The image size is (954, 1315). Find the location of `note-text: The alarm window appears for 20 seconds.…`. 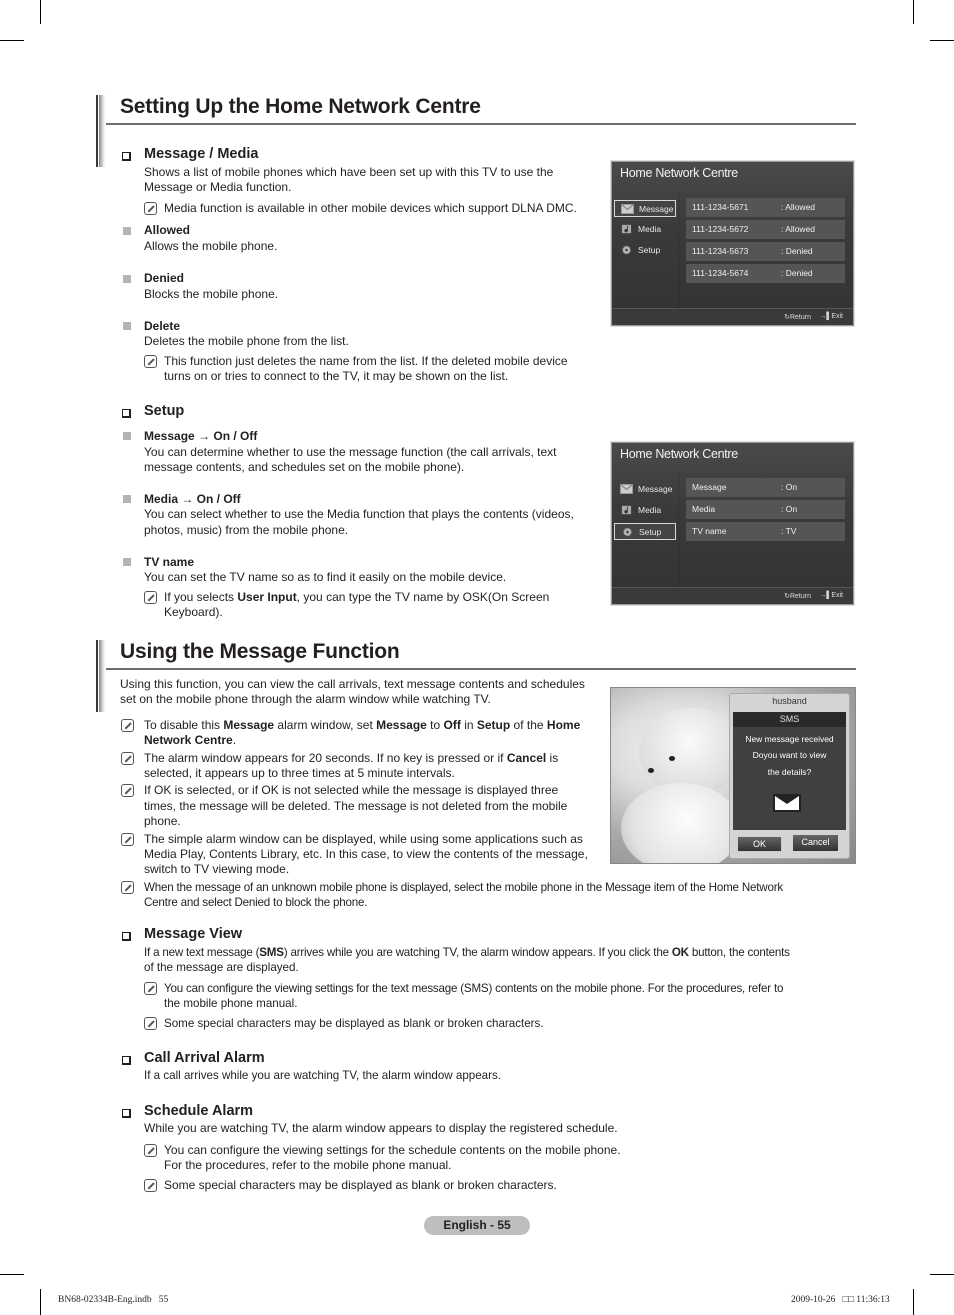

note-text: The alarm window appears for 20 seconds.… is located at coordinates (374, 766).